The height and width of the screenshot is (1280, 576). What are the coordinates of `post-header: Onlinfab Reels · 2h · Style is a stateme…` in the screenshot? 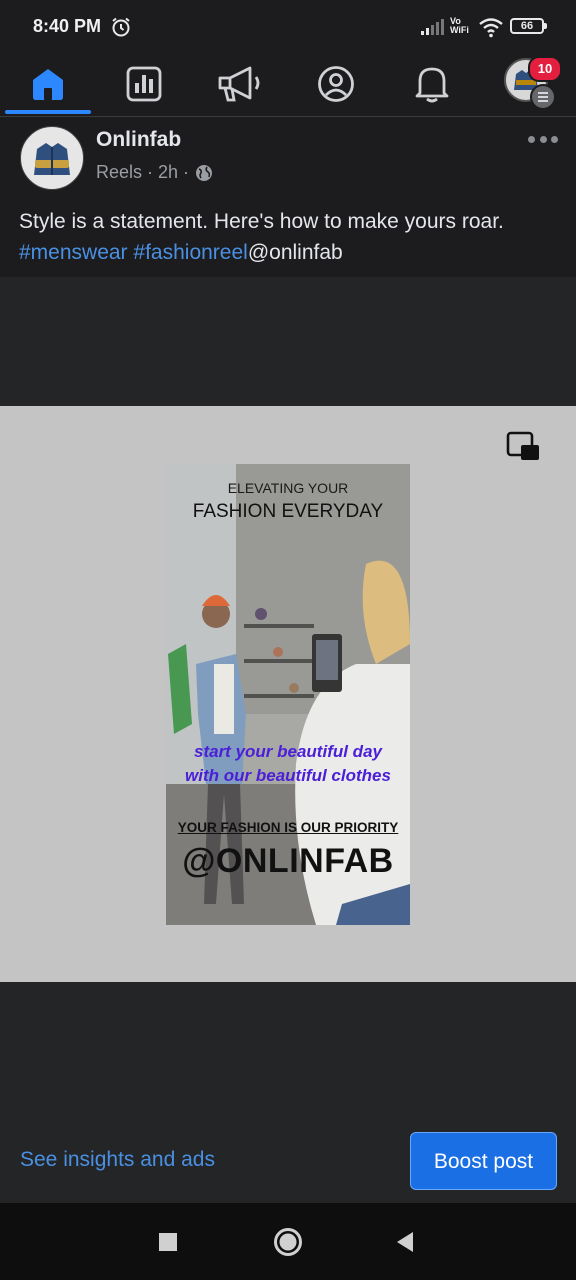 It's located at (288, 197).